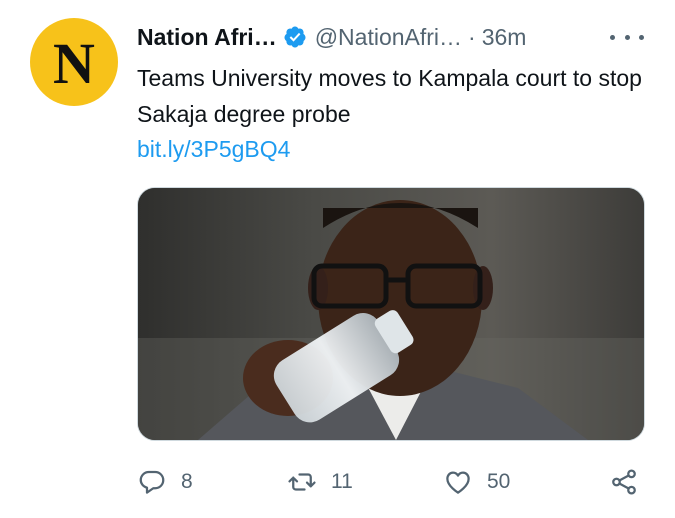  I want to click on tweet-header: Nation Afri… @NationAfri… · 36m, so click(331, 37).